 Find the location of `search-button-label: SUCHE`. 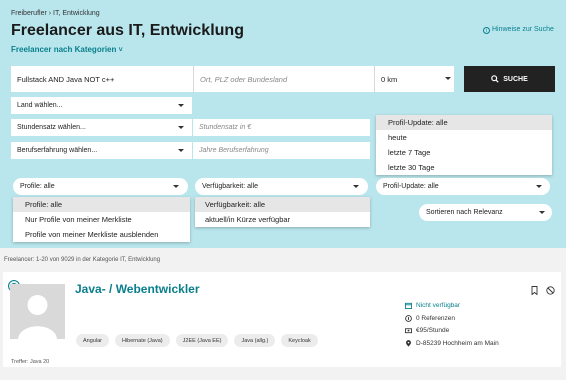

search-button-label: SUCHE is located at coordinates (515, 79).